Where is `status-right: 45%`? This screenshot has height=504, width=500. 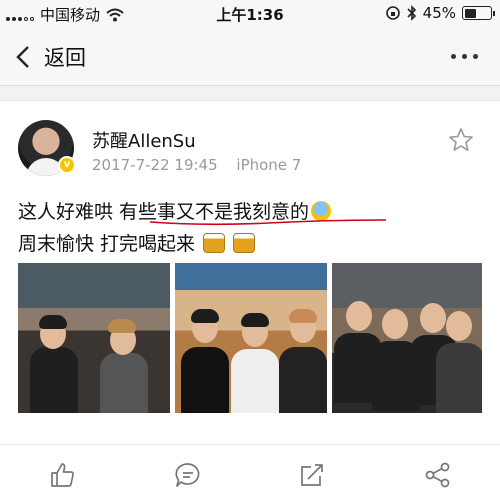
status-right: 45% is located at coordinates (440, 13).